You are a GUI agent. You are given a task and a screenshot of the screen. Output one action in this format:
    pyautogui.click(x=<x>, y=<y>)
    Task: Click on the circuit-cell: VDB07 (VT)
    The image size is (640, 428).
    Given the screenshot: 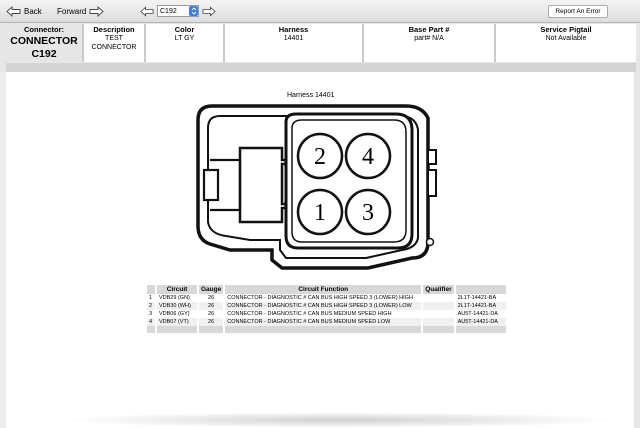 What is the action you would take?
    pyautogui.click(x=177, y=322)
    